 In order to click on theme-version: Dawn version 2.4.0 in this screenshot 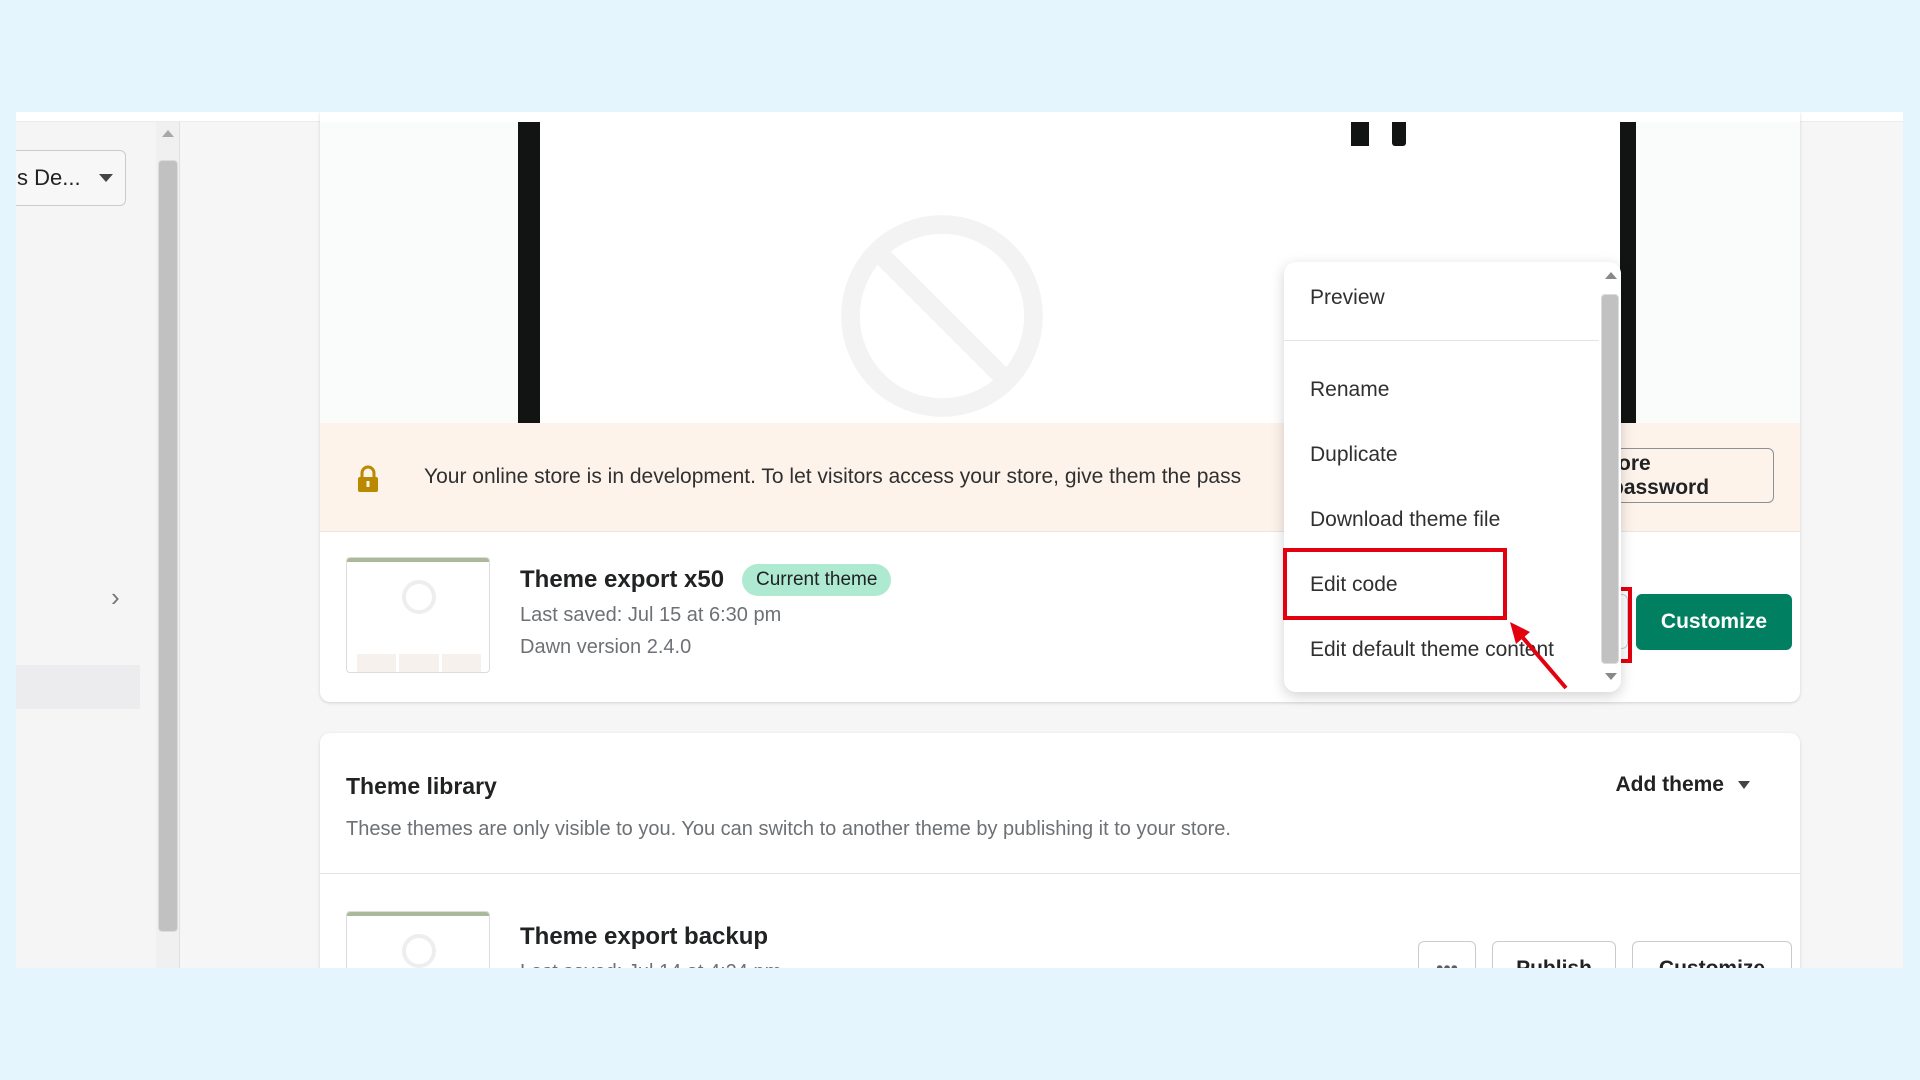, I will do `click(606, 647)`.